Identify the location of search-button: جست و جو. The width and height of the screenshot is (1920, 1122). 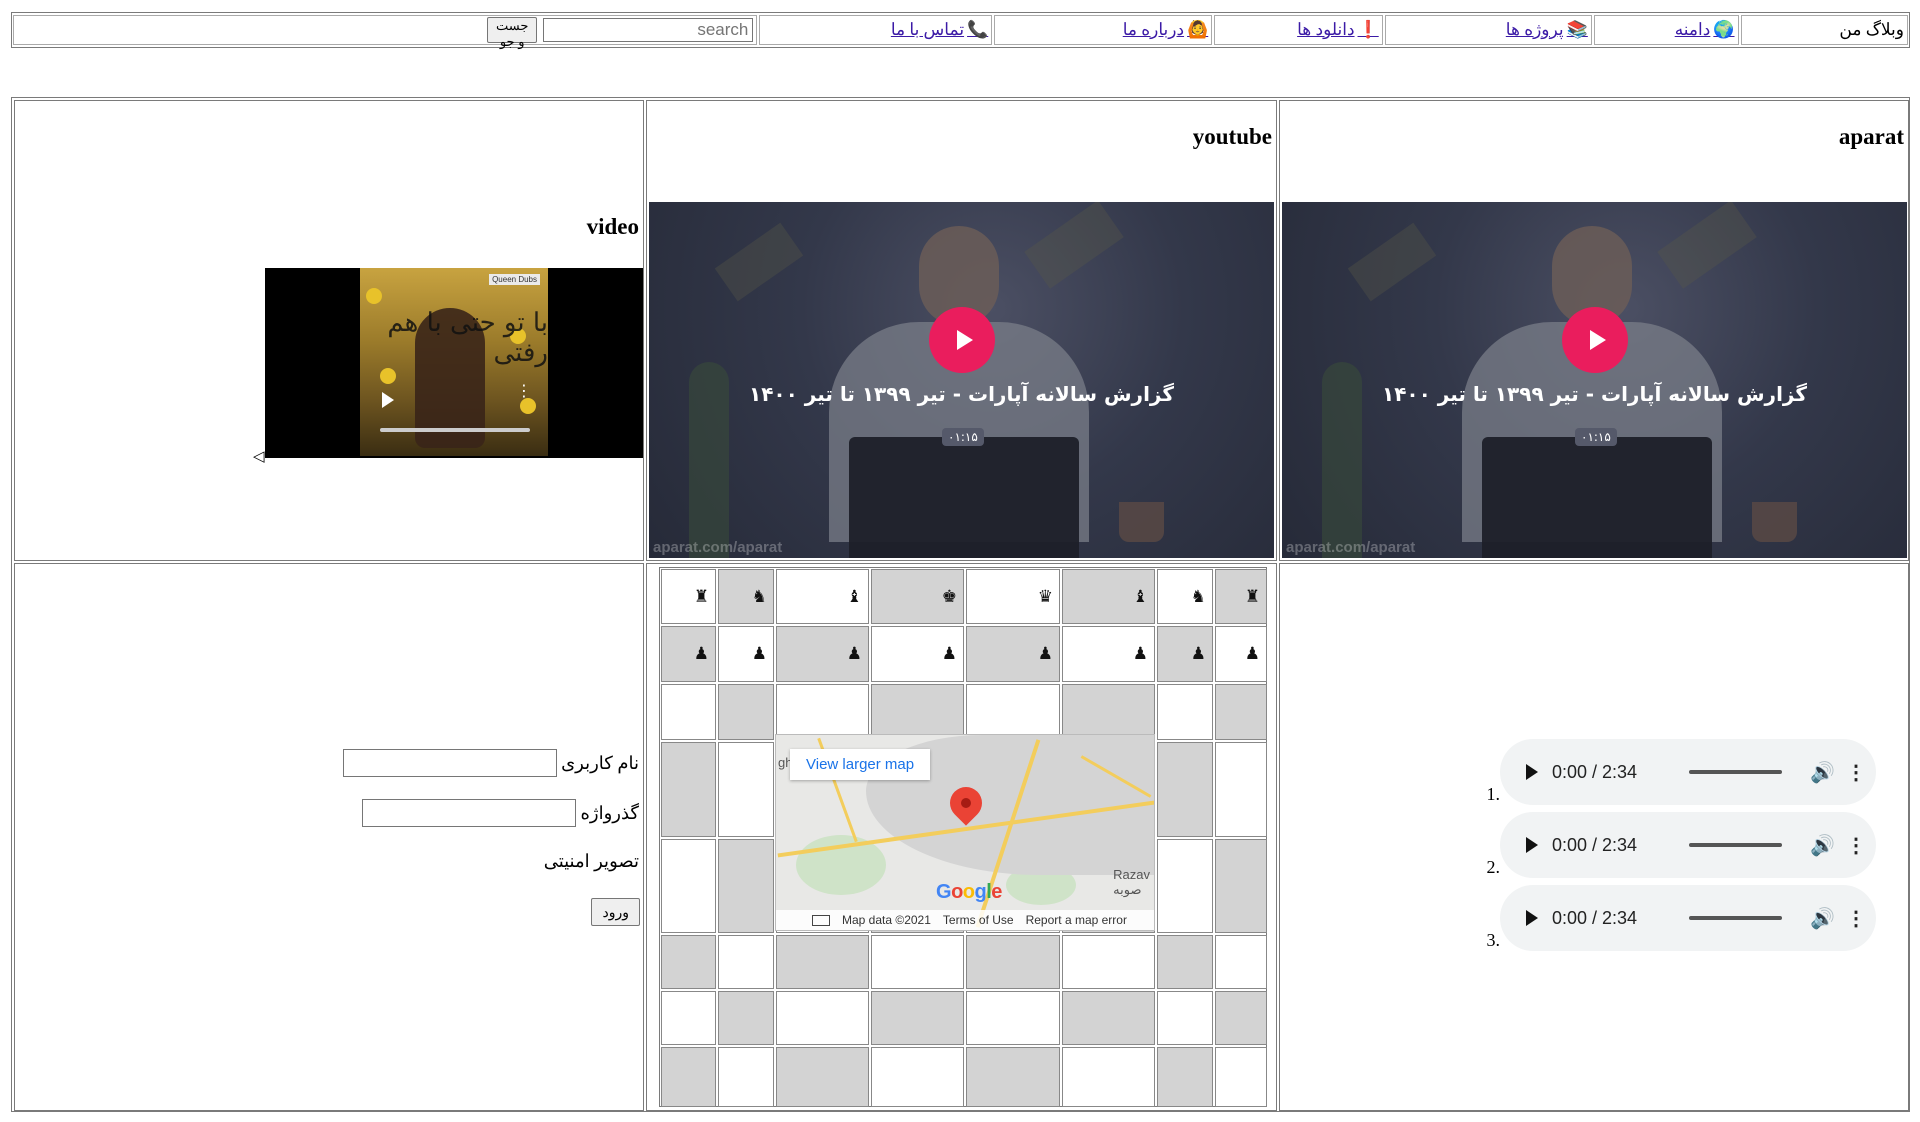
(512, 33).